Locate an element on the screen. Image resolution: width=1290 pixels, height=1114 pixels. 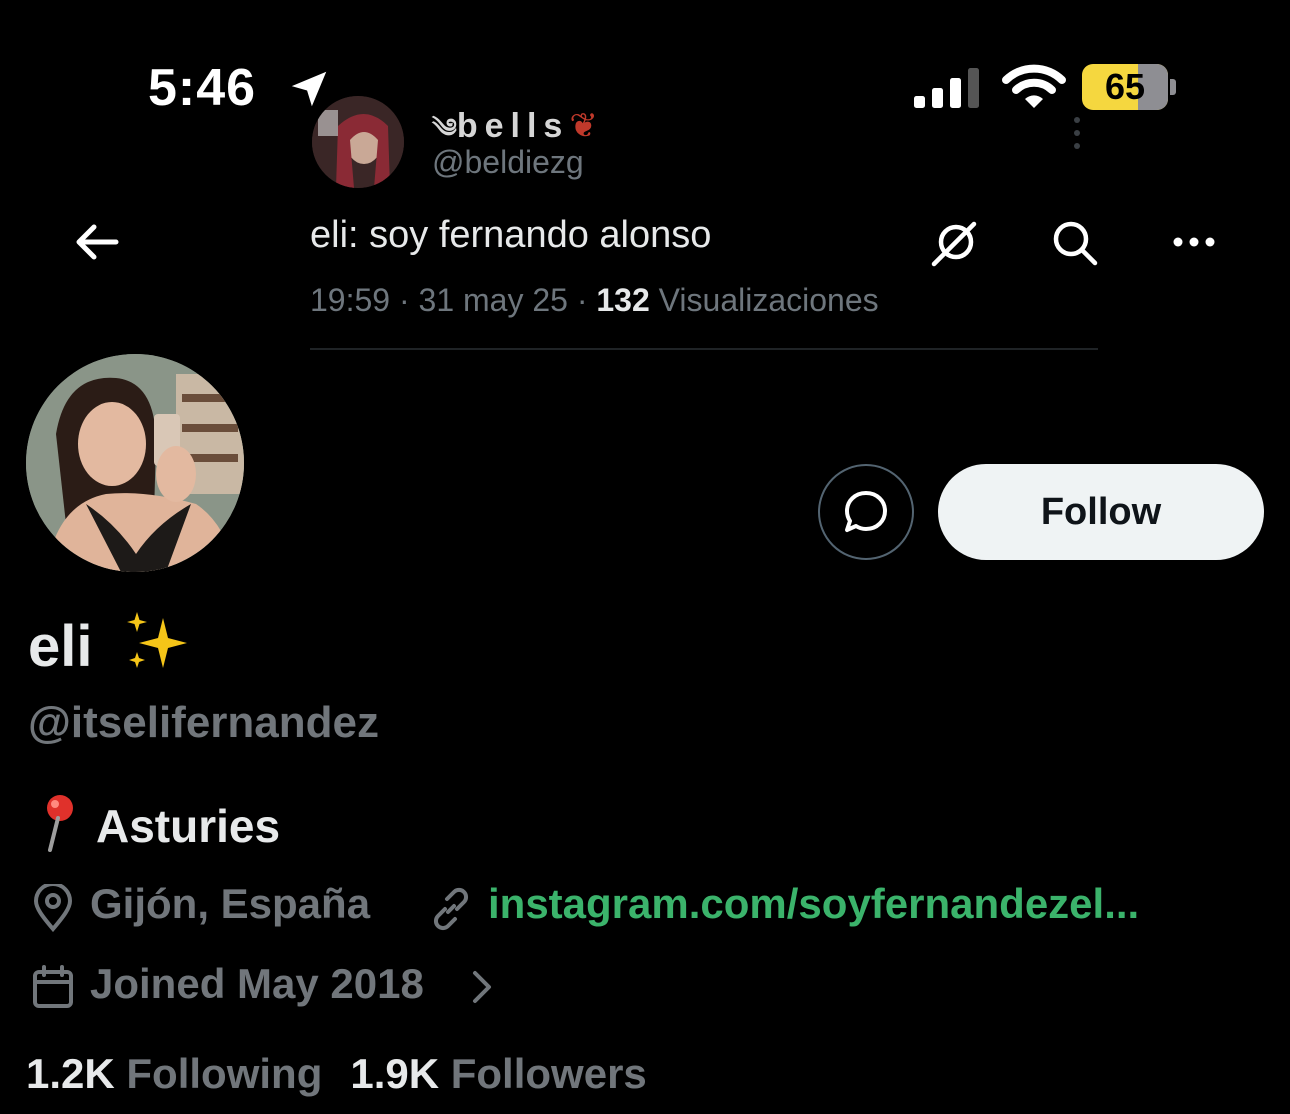
battery-cap is located at coordinates (1173, 87).